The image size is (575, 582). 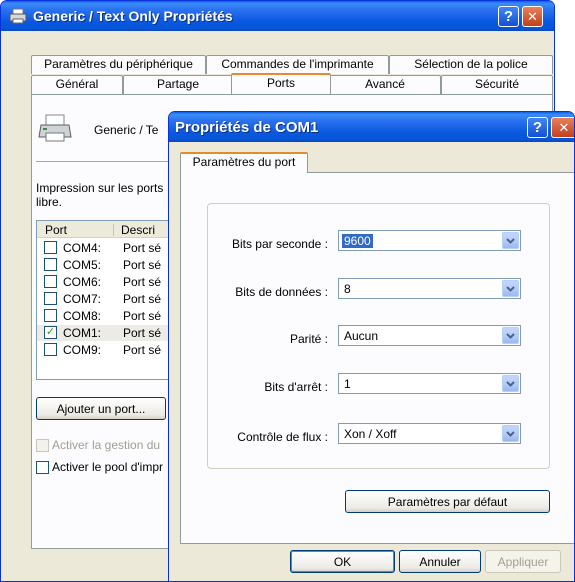 I want to click on tab-label: Paramètres du périphérique, so click(x=118, y=64).